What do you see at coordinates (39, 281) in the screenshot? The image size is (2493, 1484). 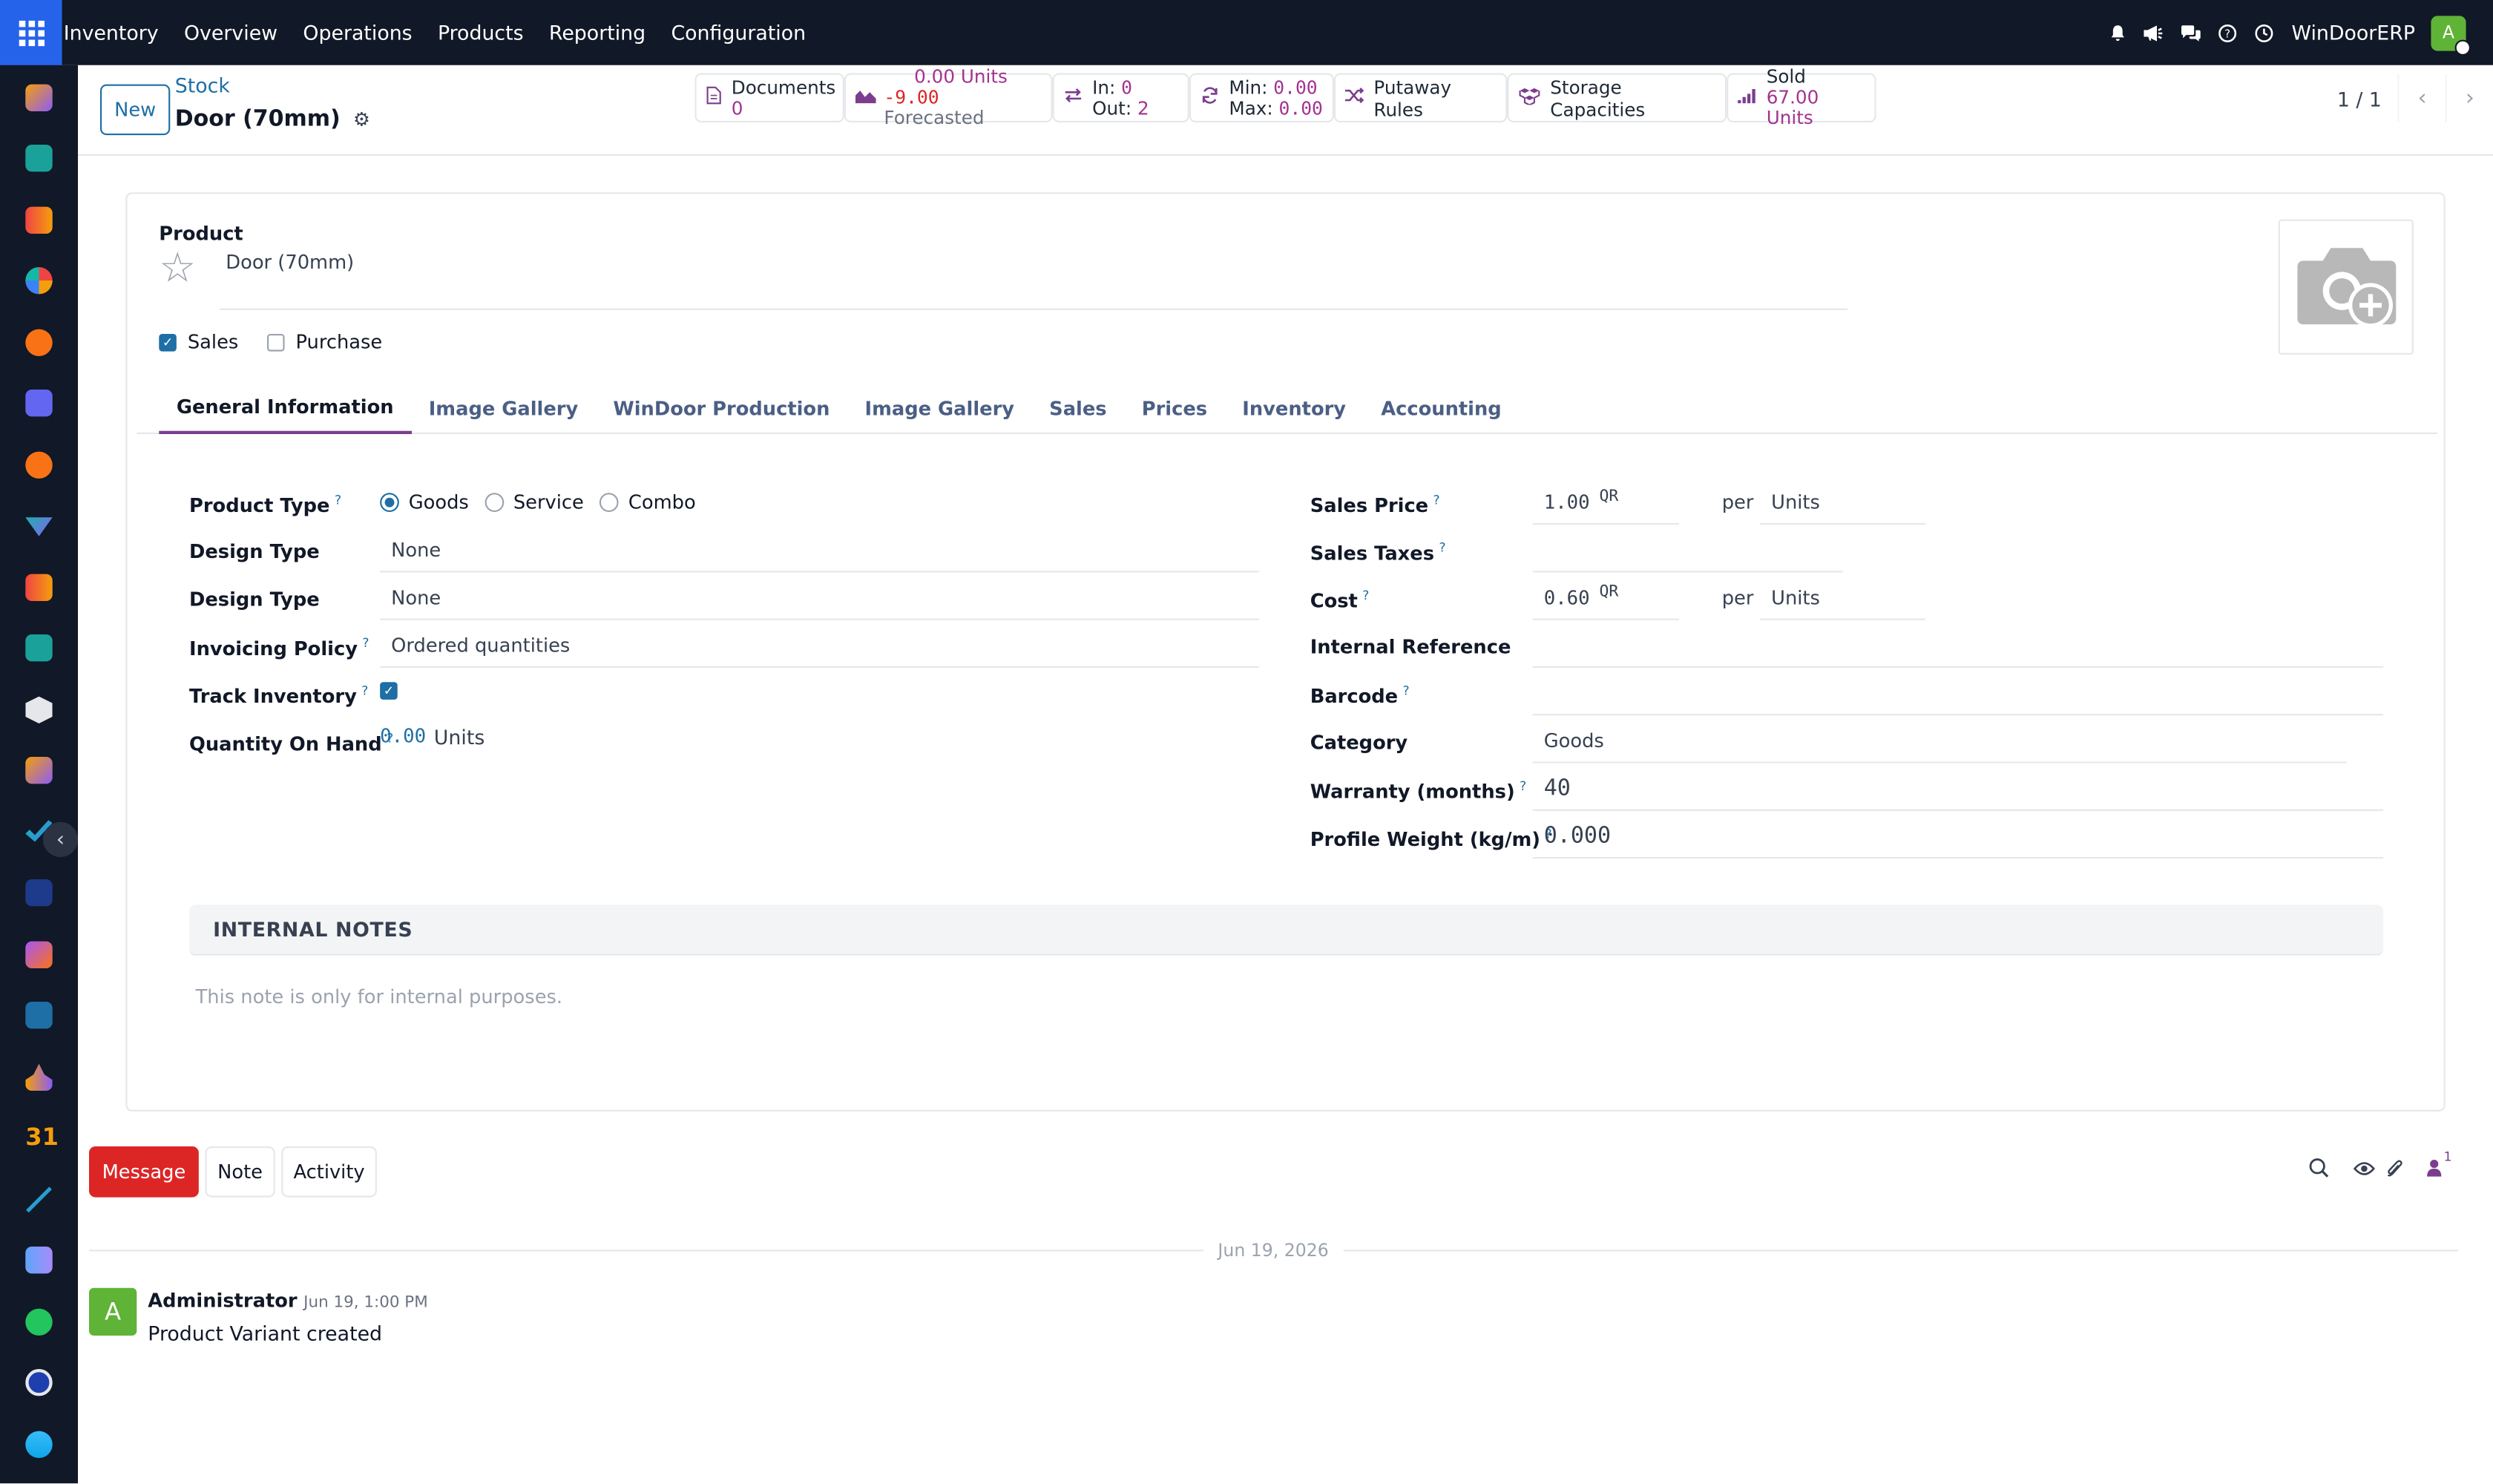 I see `crm-icon` at bounding box center [39, 281].